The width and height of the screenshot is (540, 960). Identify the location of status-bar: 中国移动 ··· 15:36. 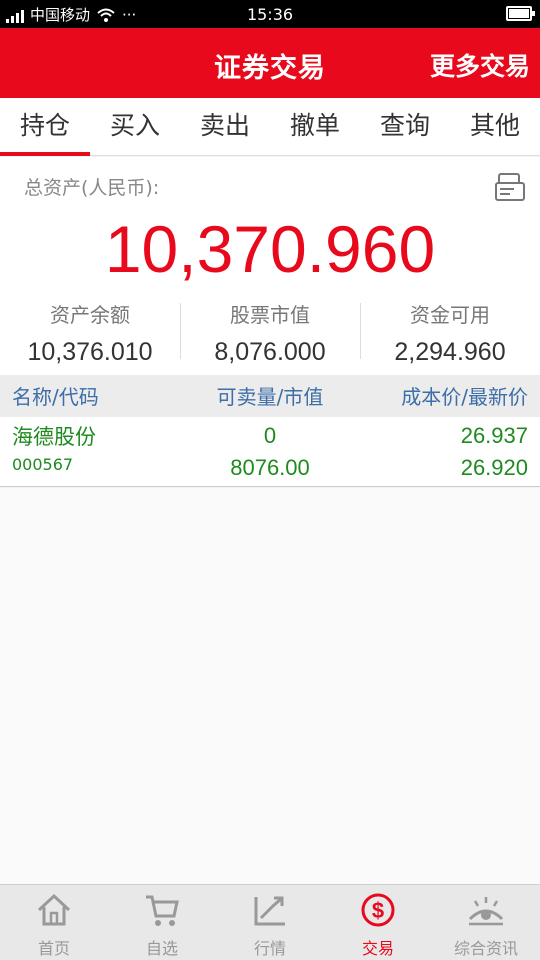
(270, 14).